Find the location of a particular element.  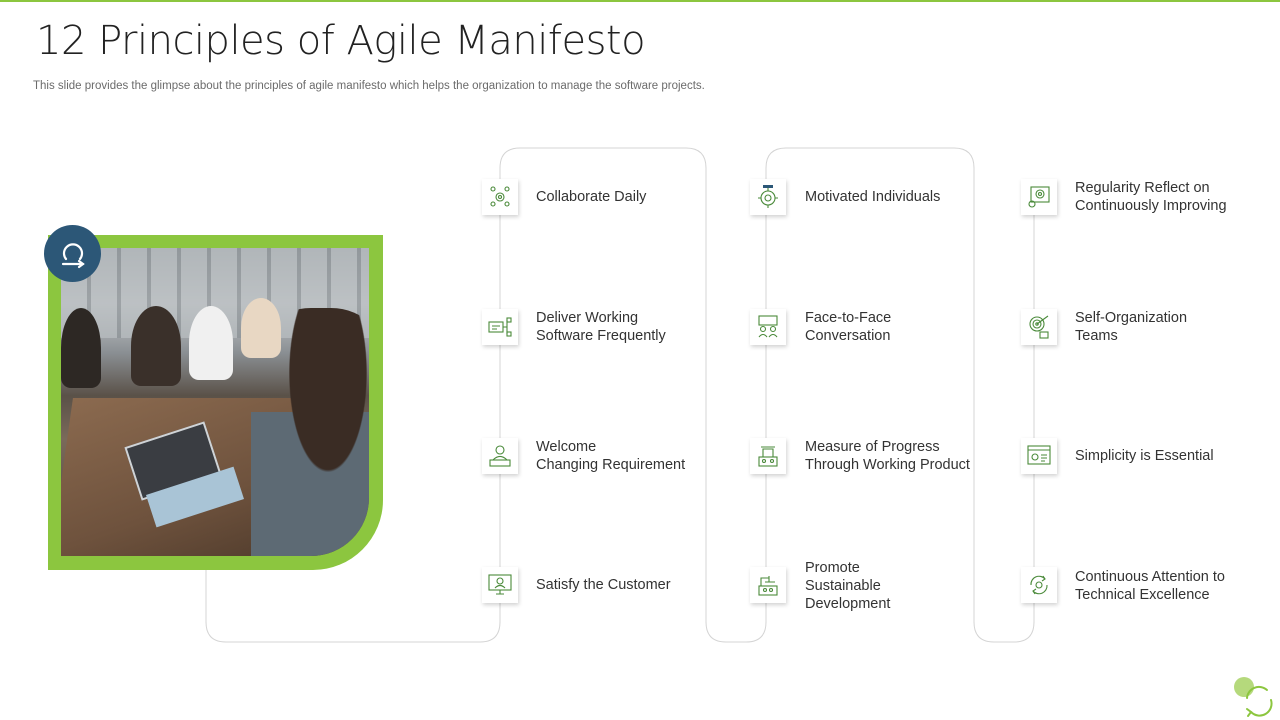

scrum-cycle-badge is located at coordinates (72, 253).